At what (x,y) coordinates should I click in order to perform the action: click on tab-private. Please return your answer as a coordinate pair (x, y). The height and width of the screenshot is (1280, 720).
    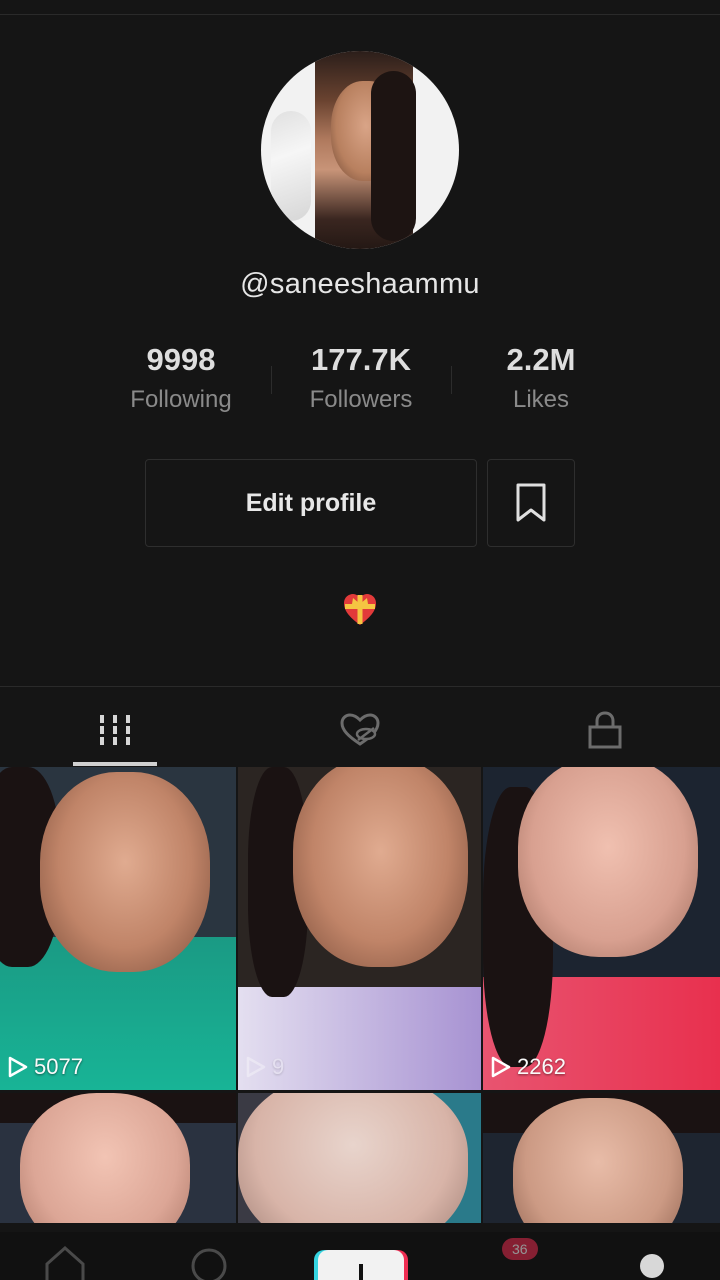
    Looking at the image, I should click on (605, 730).